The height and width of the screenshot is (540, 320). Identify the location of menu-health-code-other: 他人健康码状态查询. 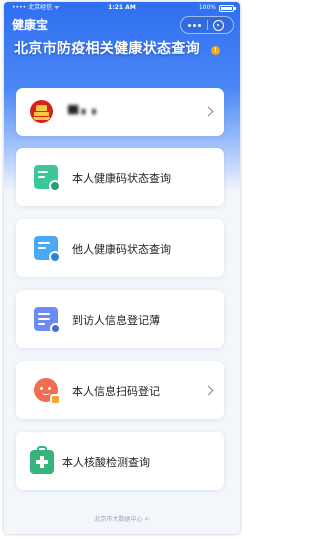
(120, 248).